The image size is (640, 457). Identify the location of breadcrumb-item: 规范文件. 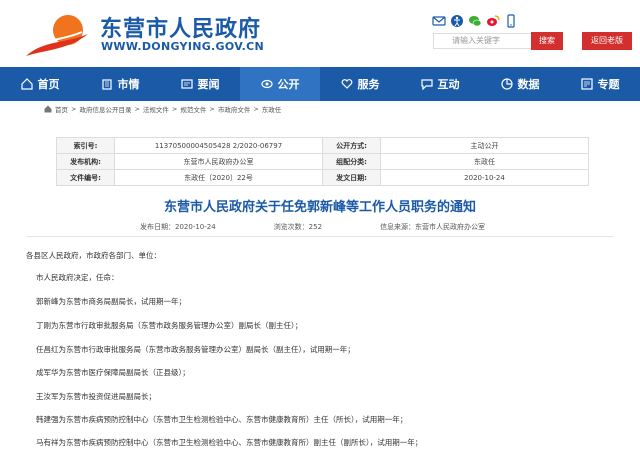
(193, 109).